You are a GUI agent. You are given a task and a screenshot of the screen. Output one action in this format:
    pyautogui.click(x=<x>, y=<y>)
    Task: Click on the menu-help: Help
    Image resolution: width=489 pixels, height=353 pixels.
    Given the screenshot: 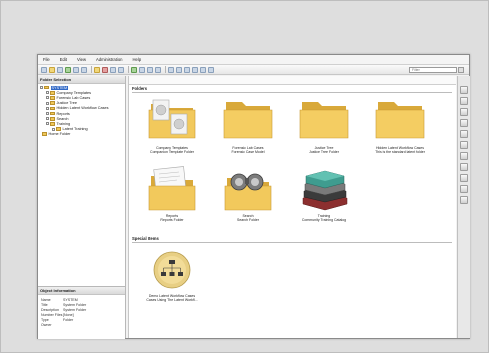 What is the action you would take?
    pyautogui.click(x=137, y=59)
    